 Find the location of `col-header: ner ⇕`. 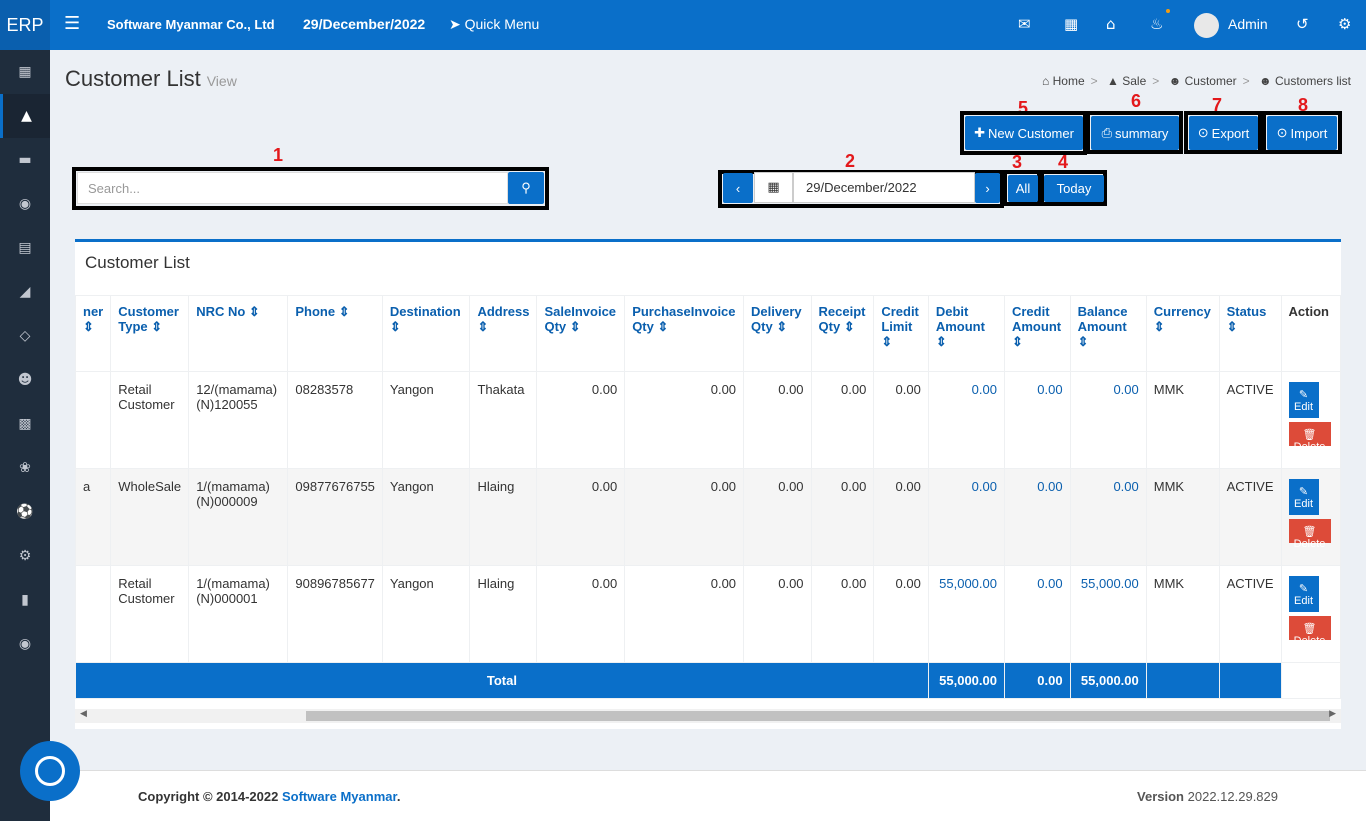

col-header: ner ⇕ is located at coordinates (93, 333).